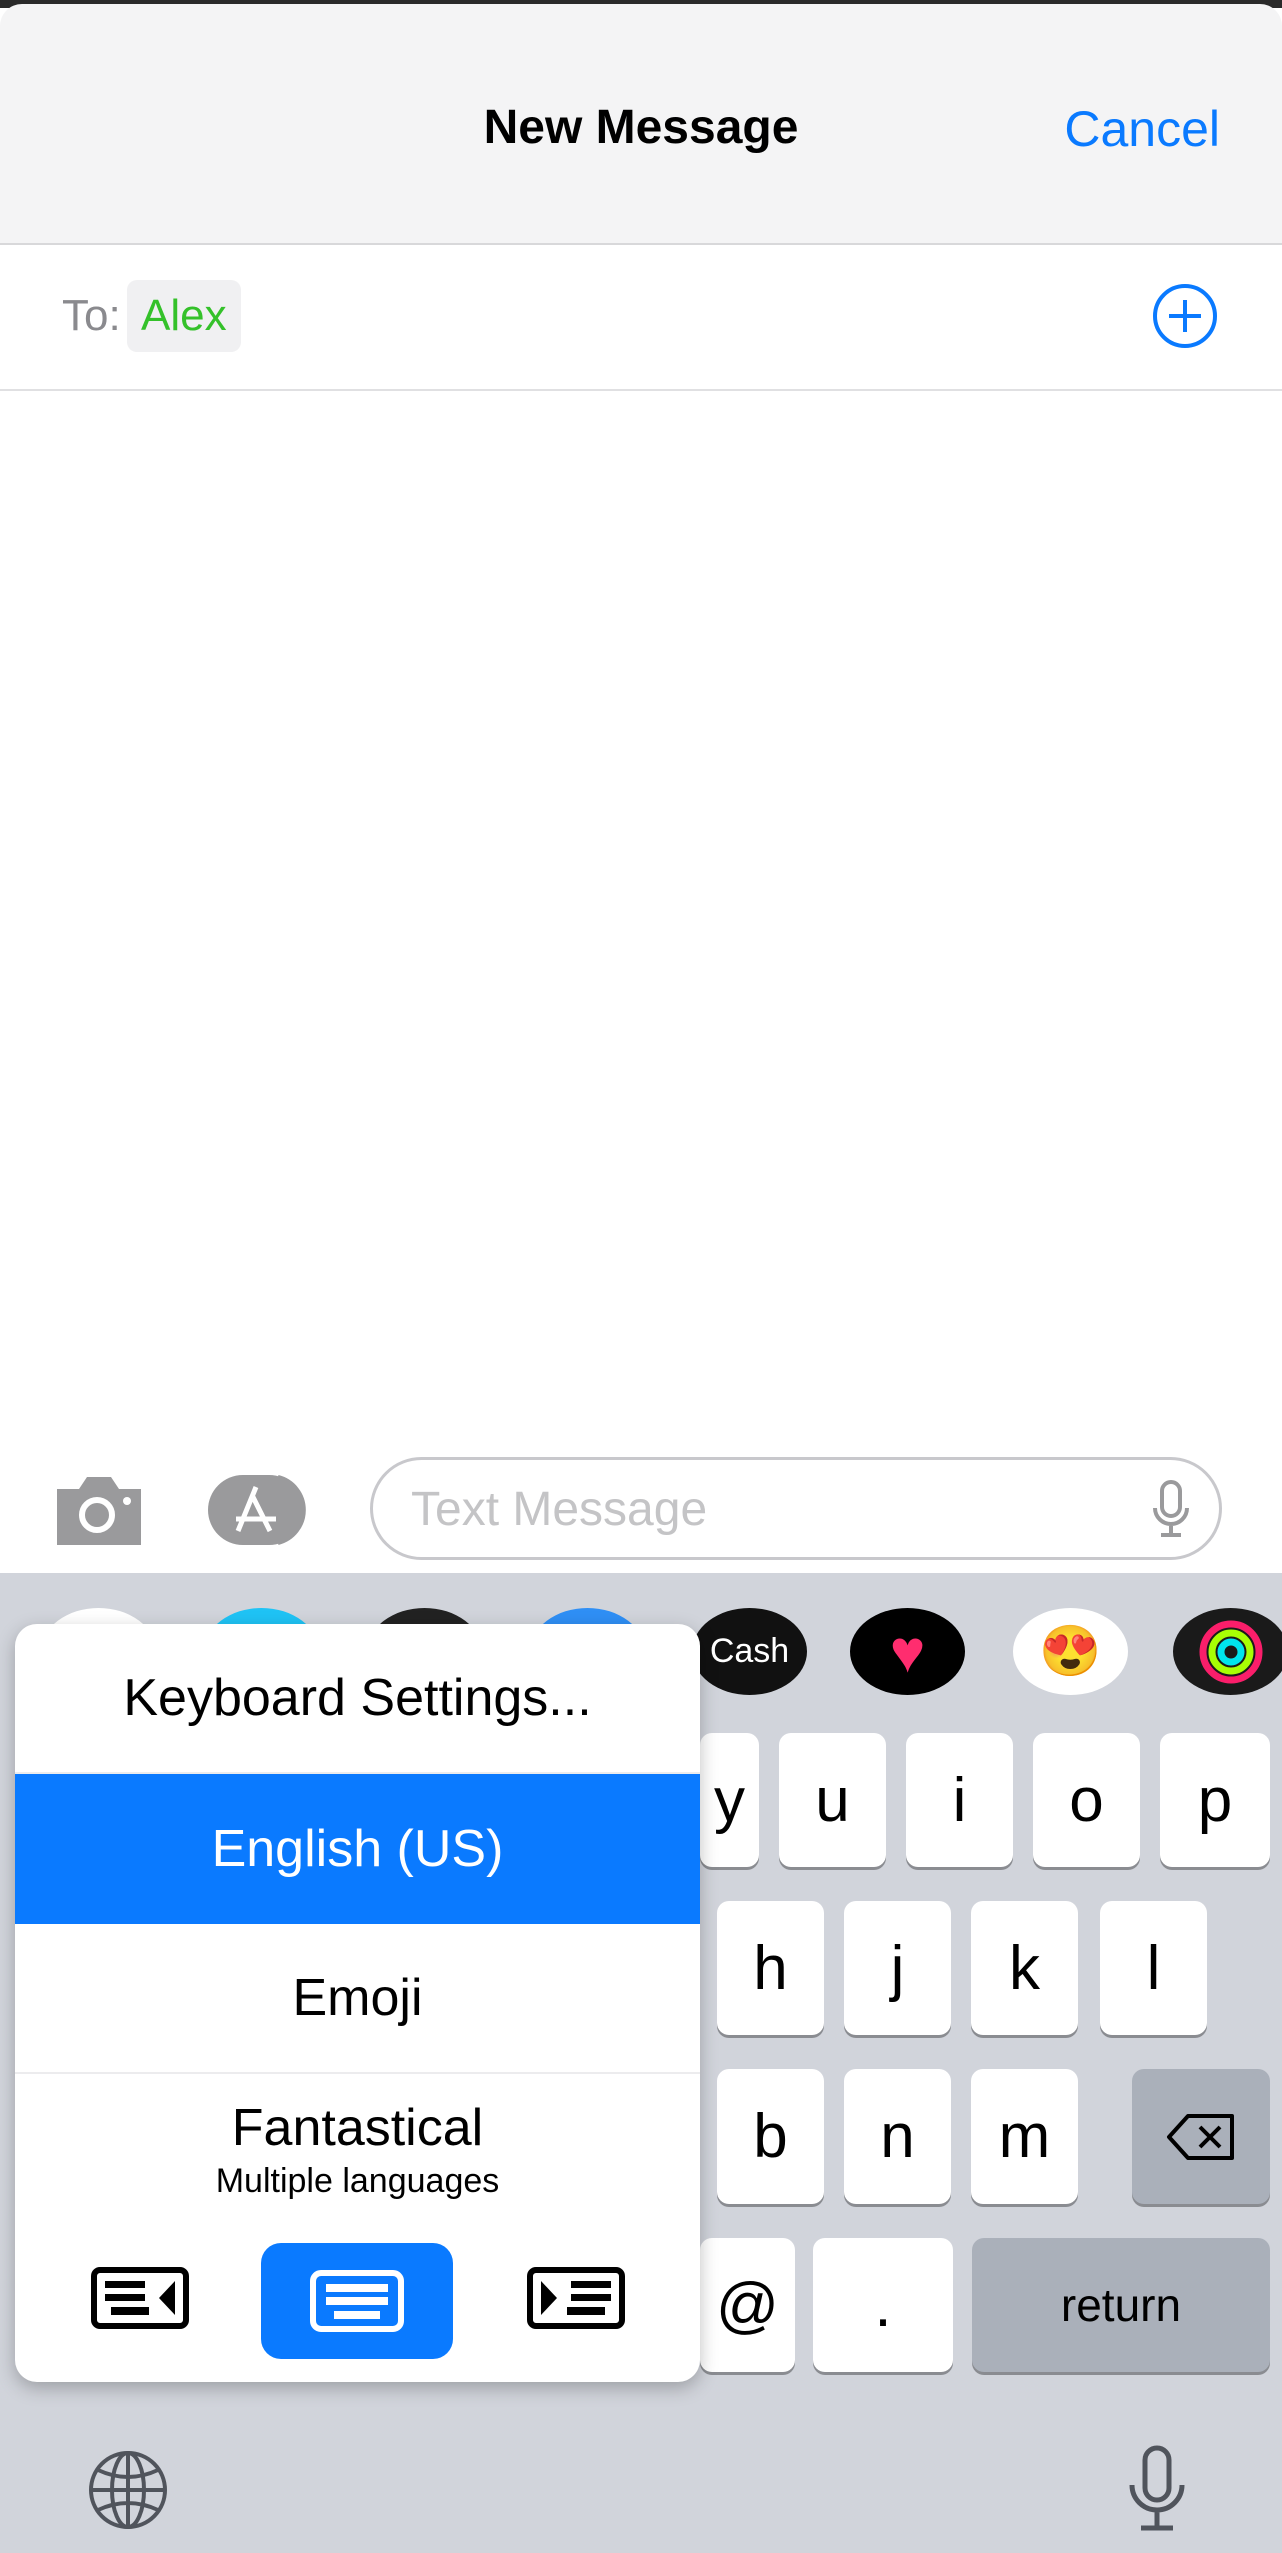 The height and width of the screenshot is (2553, 1282). Describe the element at coordinates (1121, 2305) in the screenshot. I see `return-key: return` at that location.